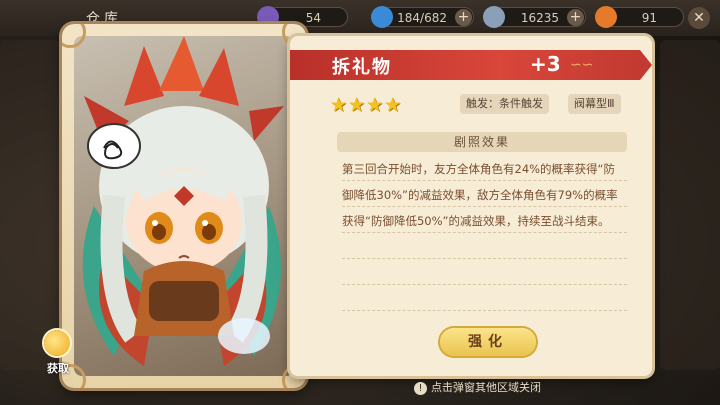  I want to click on type-tag: 阀幕型Ⅲ, so click(594, 104).